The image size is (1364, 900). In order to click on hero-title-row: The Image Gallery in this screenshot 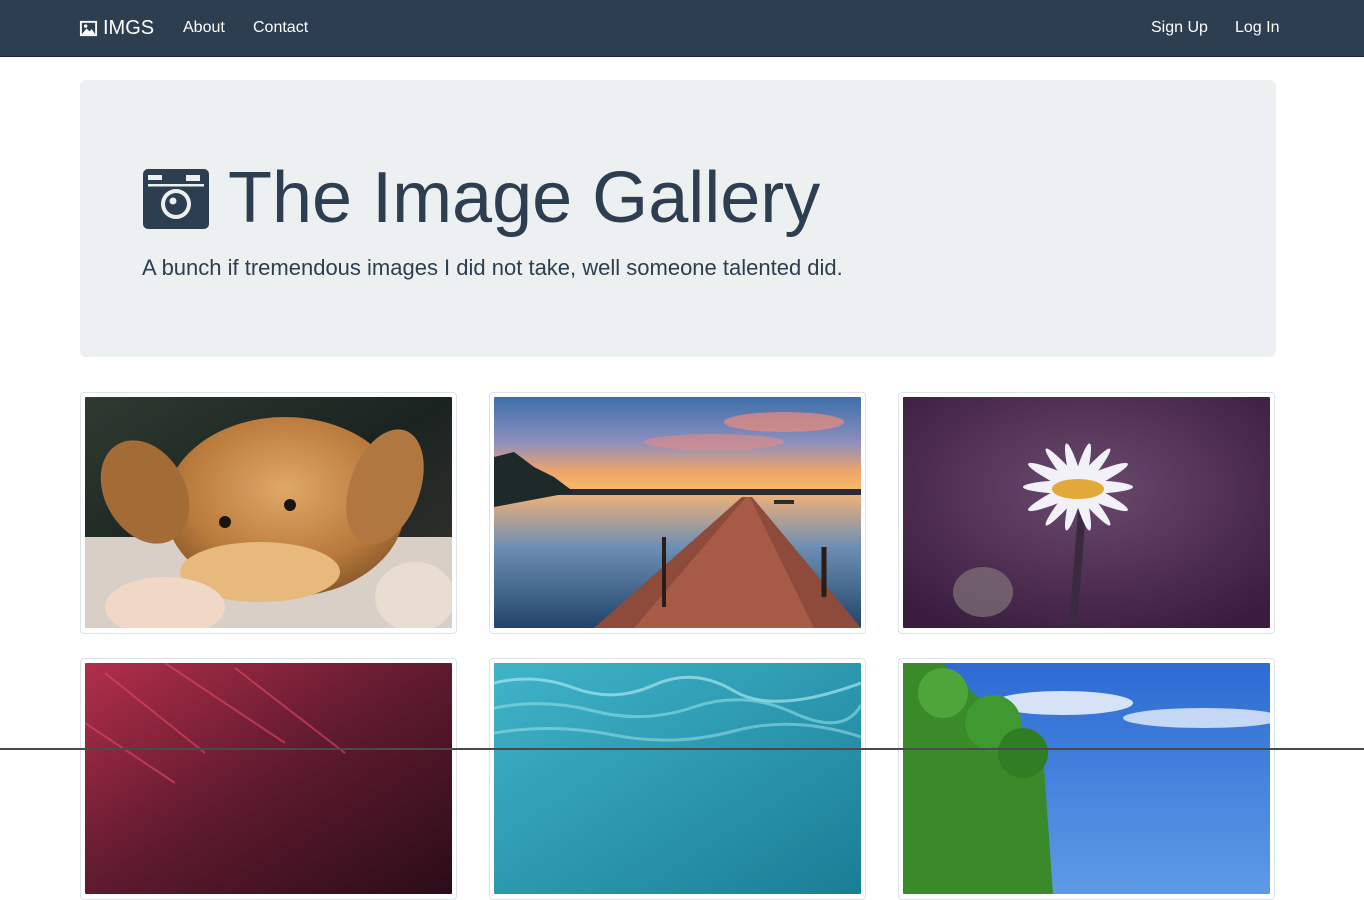, I will do `click(481, 198)`.